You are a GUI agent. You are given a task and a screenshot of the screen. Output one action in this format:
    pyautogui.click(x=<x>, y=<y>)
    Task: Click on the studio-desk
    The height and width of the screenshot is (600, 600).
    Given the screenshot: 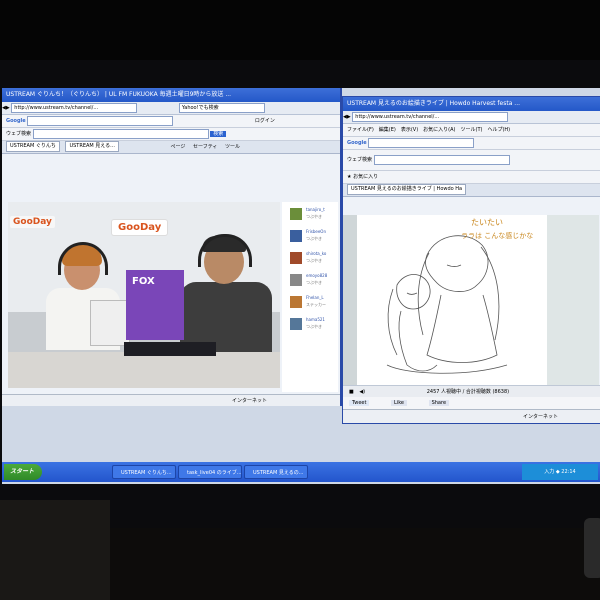 What is the action you would take?
    pyautogui.click(x=144, y=370)
    